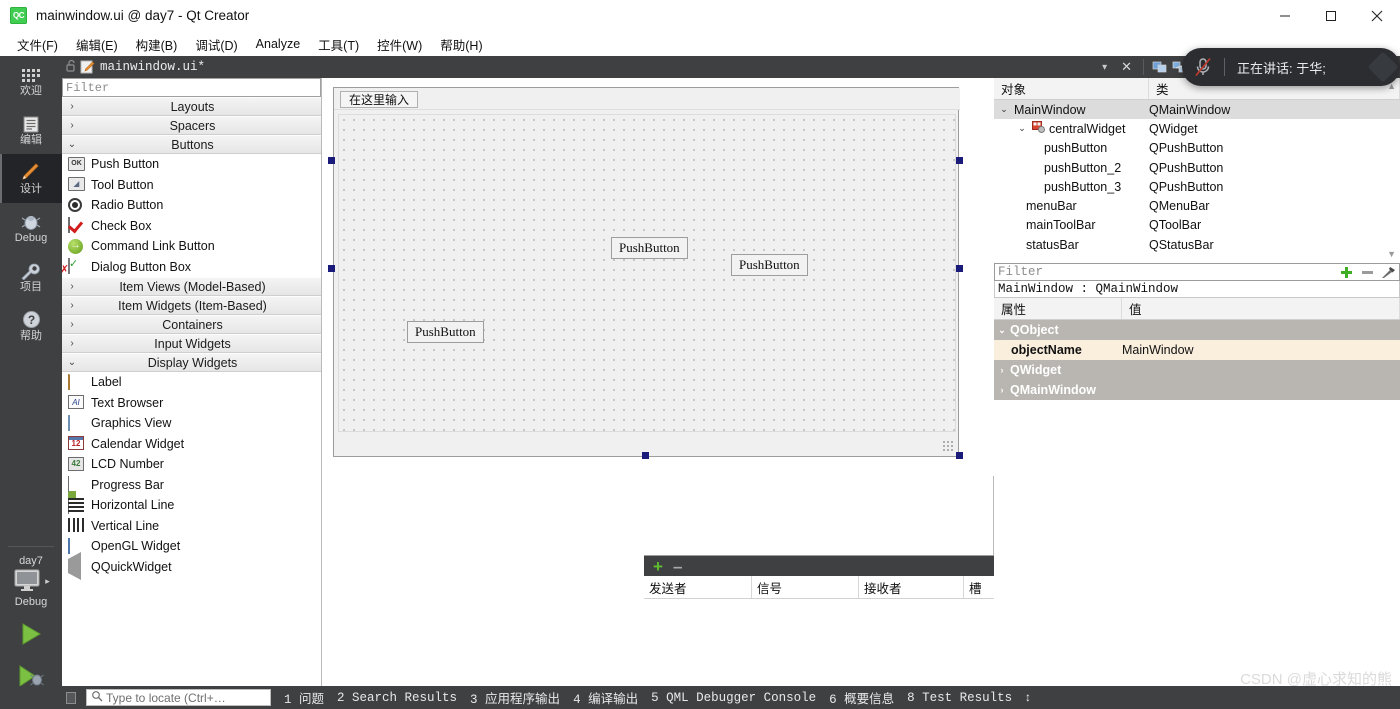 Image resolution: width=1400 pixels, height=709 pixels. I want to click on form-push-button-1: PushButton, so click(445, 332).